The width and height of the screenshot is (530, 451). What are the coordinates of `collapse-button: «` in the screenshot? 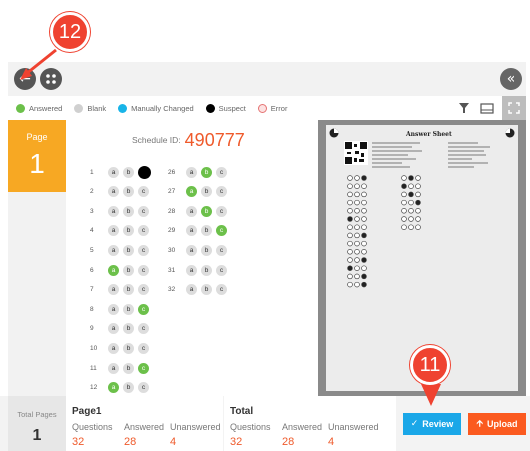 It's located at (511, 79).